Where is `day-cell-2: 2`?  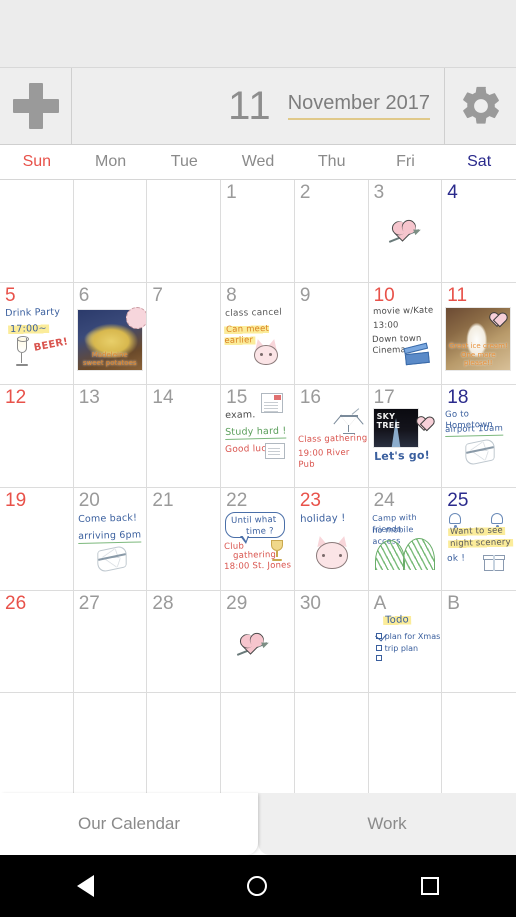 day-cell-2: 2 is located at coordinates (331, 231).